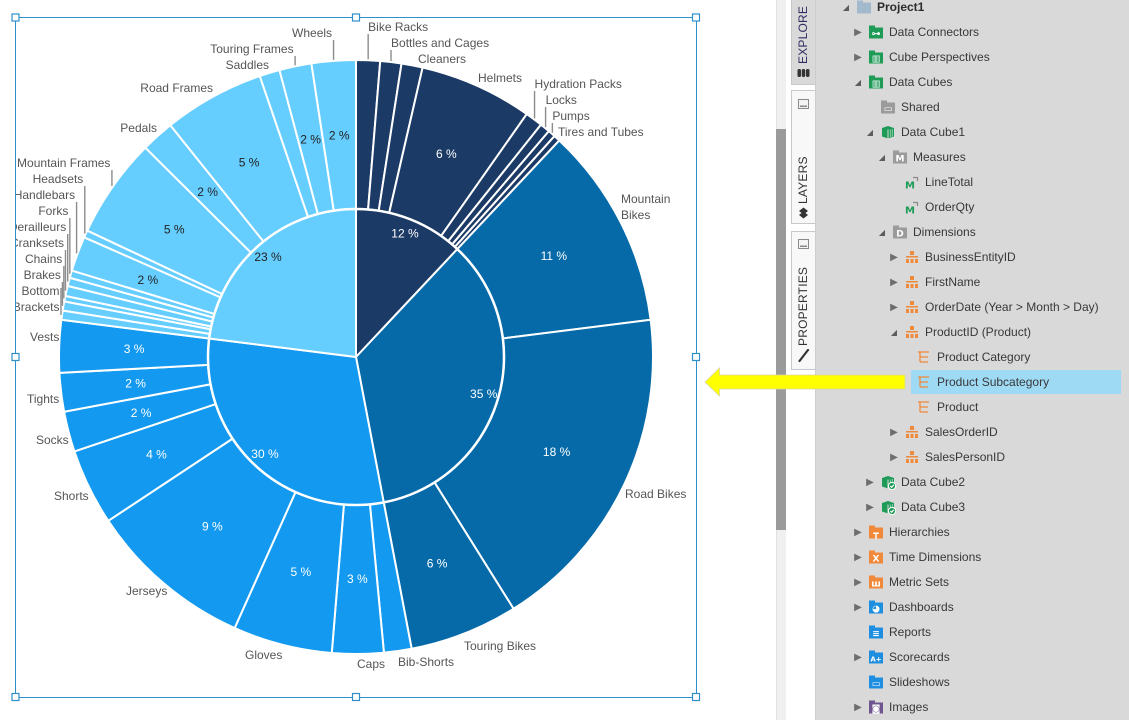 The width and height of the screenshot is (1129, 720). What do you see at coordinates (972, 82) in the screenshot?
I see `tree-item-data-cubes: ◢ ▥ Data Cubes` at bounding box center [972, 82].